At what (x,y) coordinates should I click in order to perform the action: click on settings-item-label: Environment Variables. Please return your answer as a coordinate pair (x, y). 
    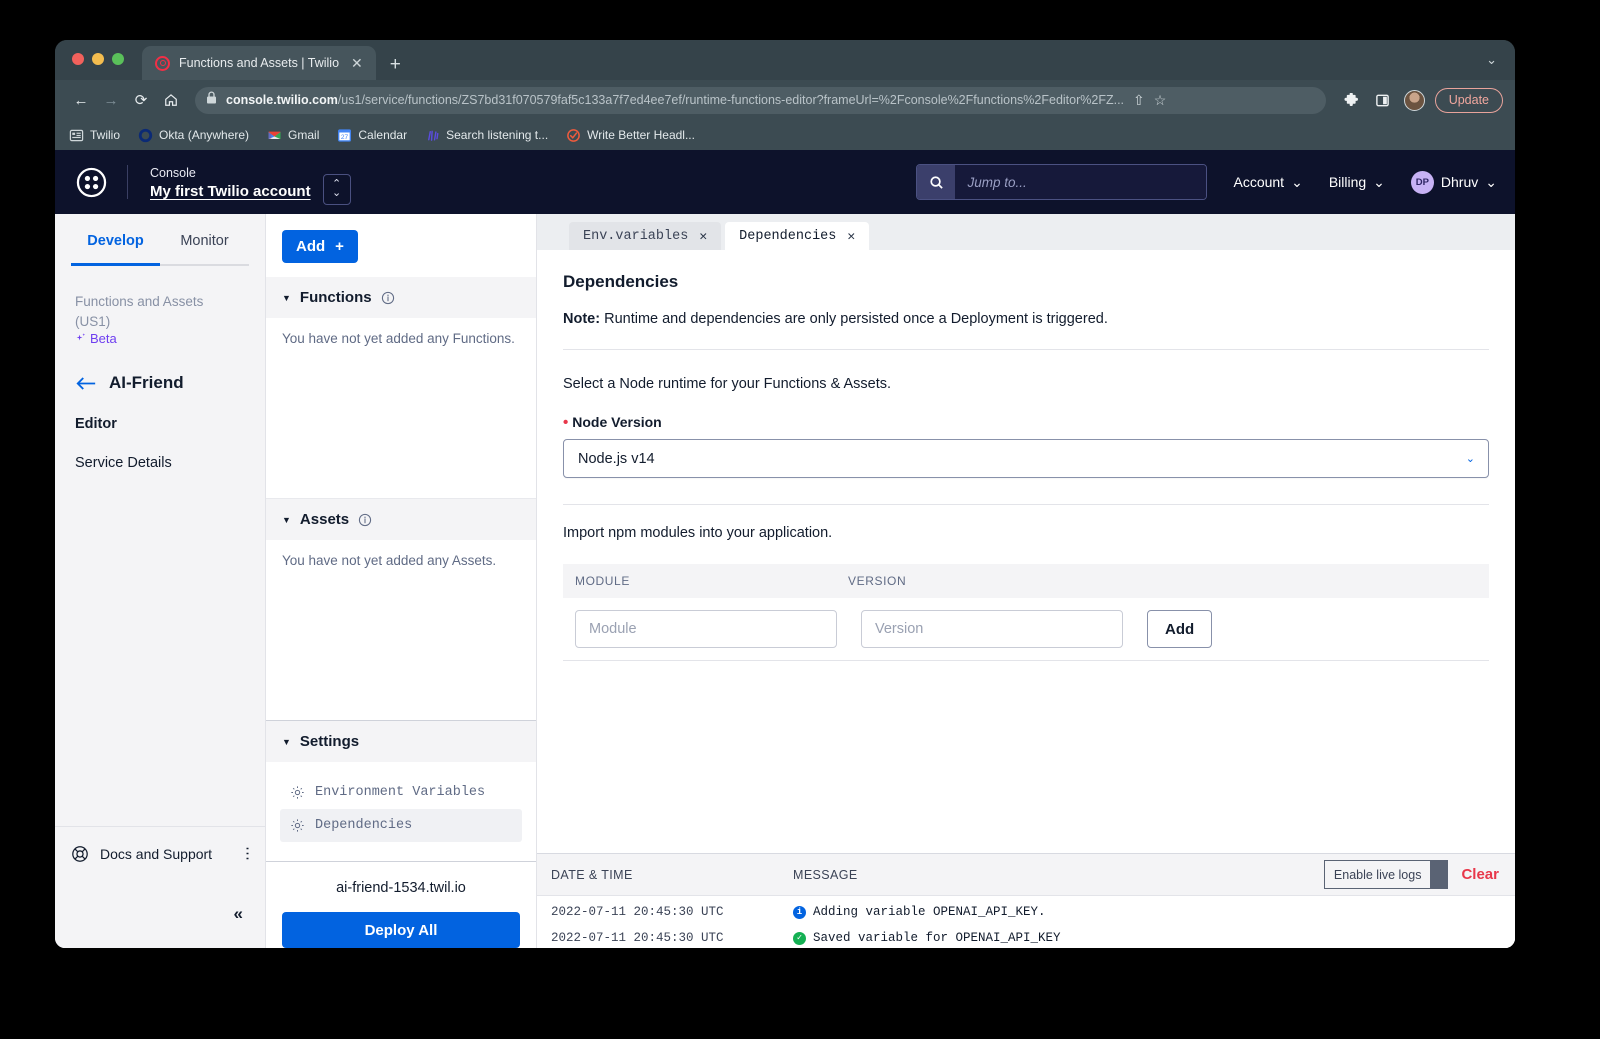
    Looking at the image, I should click on (400, 792).